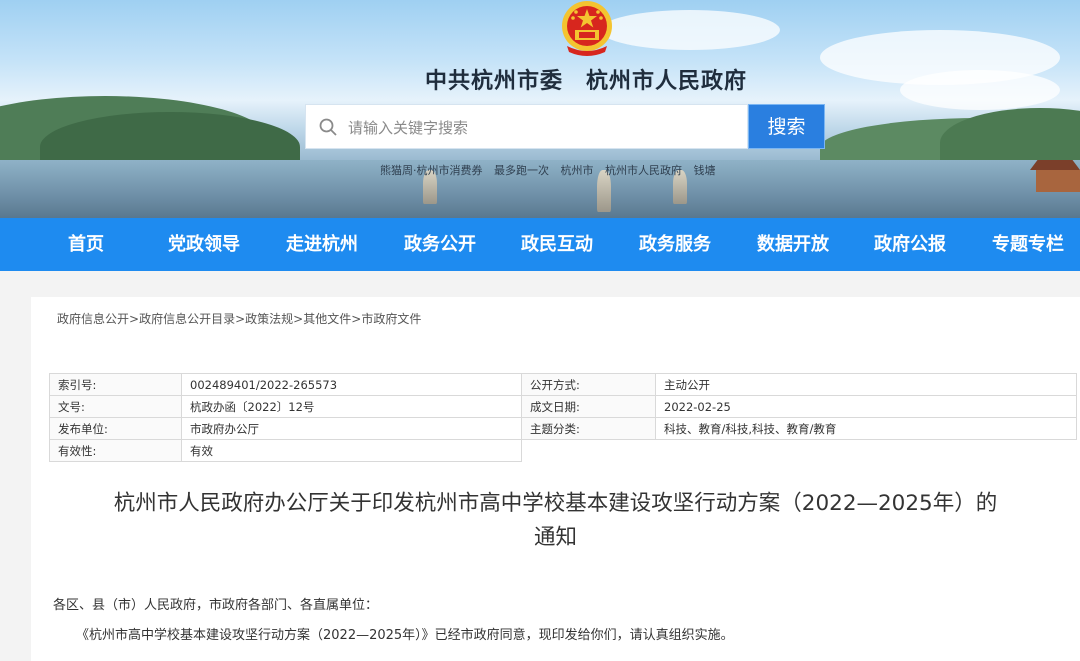 Image resolution: width=1080 pixels, height=661 pixels. Describe the element at coordinates (115, 384) in the screenshot. I see `info-key: 索引号:` at that location.